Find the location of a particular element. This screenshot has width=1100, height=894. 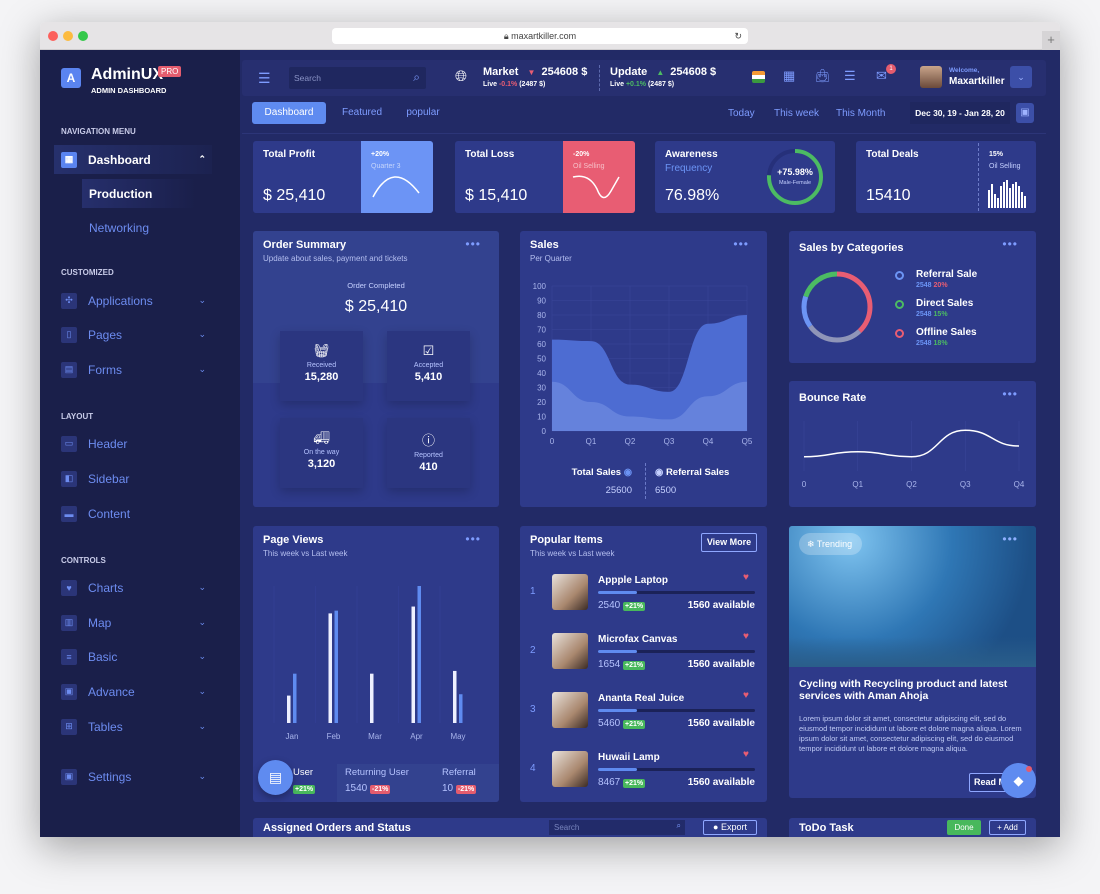

order-tile-reported: ⓘ Reported 410 is located at coordinates (428, 453).